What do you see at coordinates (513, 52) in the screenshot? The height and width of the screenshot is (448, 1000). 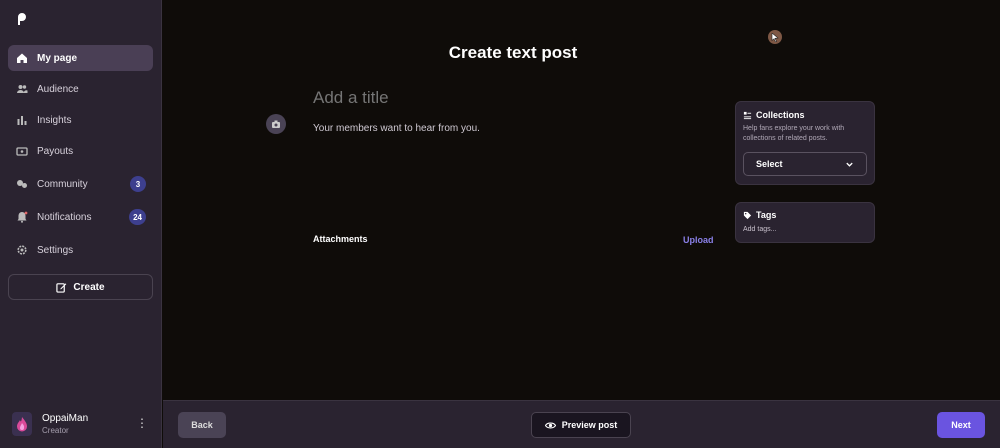 I see `page-title: Create text post` at bounding box center [513, 52].